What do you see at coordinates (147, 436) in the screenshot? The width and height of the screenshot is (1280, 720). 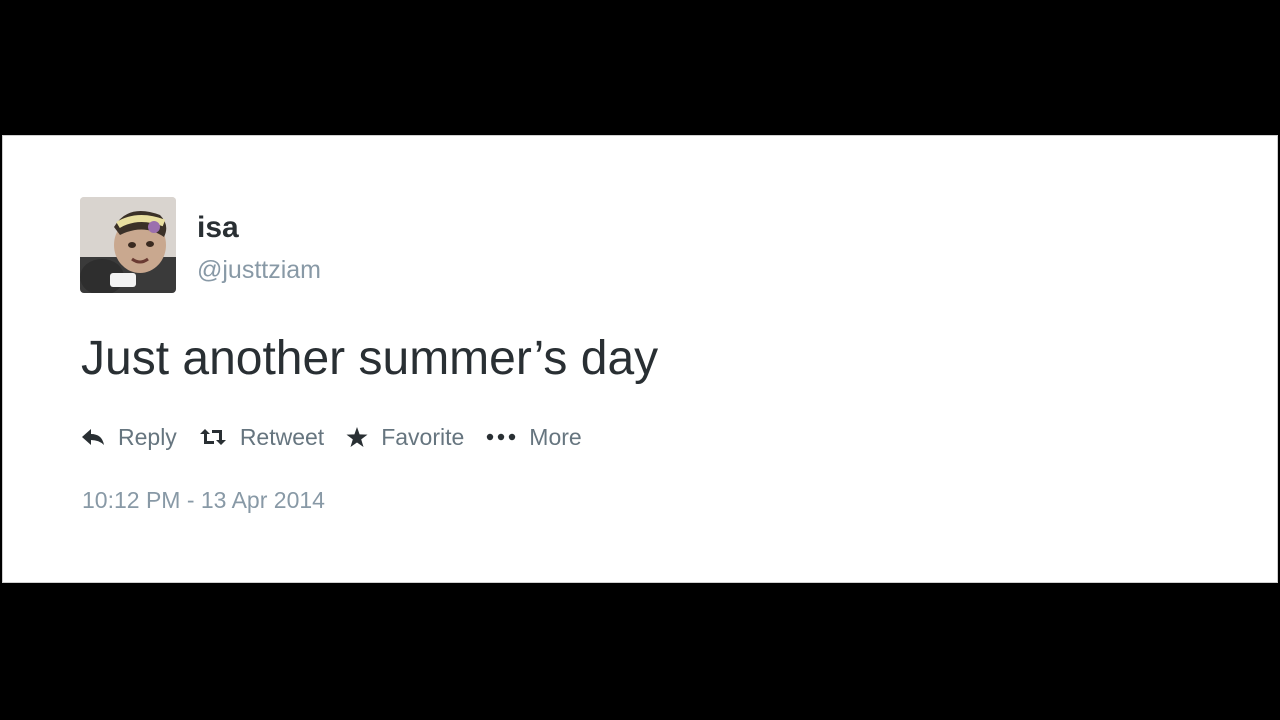 I see `reply-label: Reply` at bounding box center [147, 436].